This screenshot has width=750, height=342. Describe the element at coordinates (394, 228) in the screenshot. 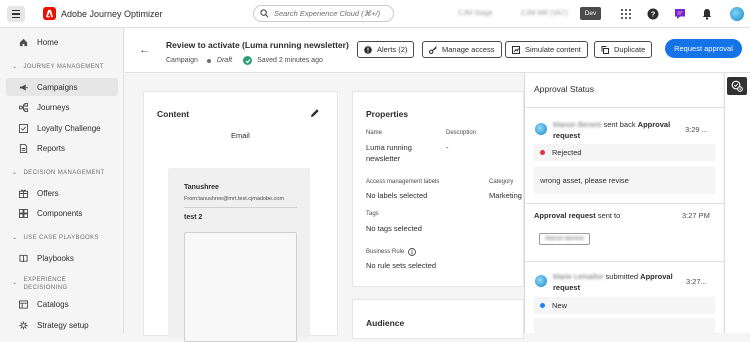

I see `tags-value: No tags selected` at that location.